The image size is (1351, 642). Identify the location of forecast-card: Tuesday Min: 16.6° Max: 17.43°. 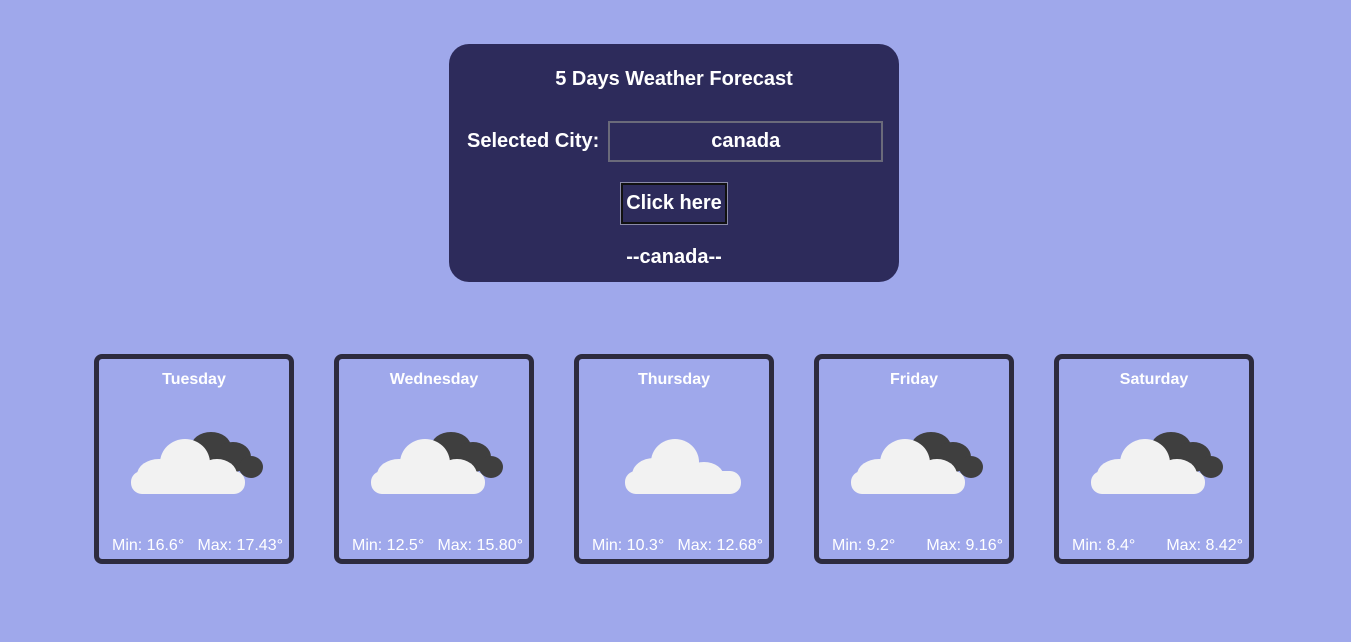
(194, 459).